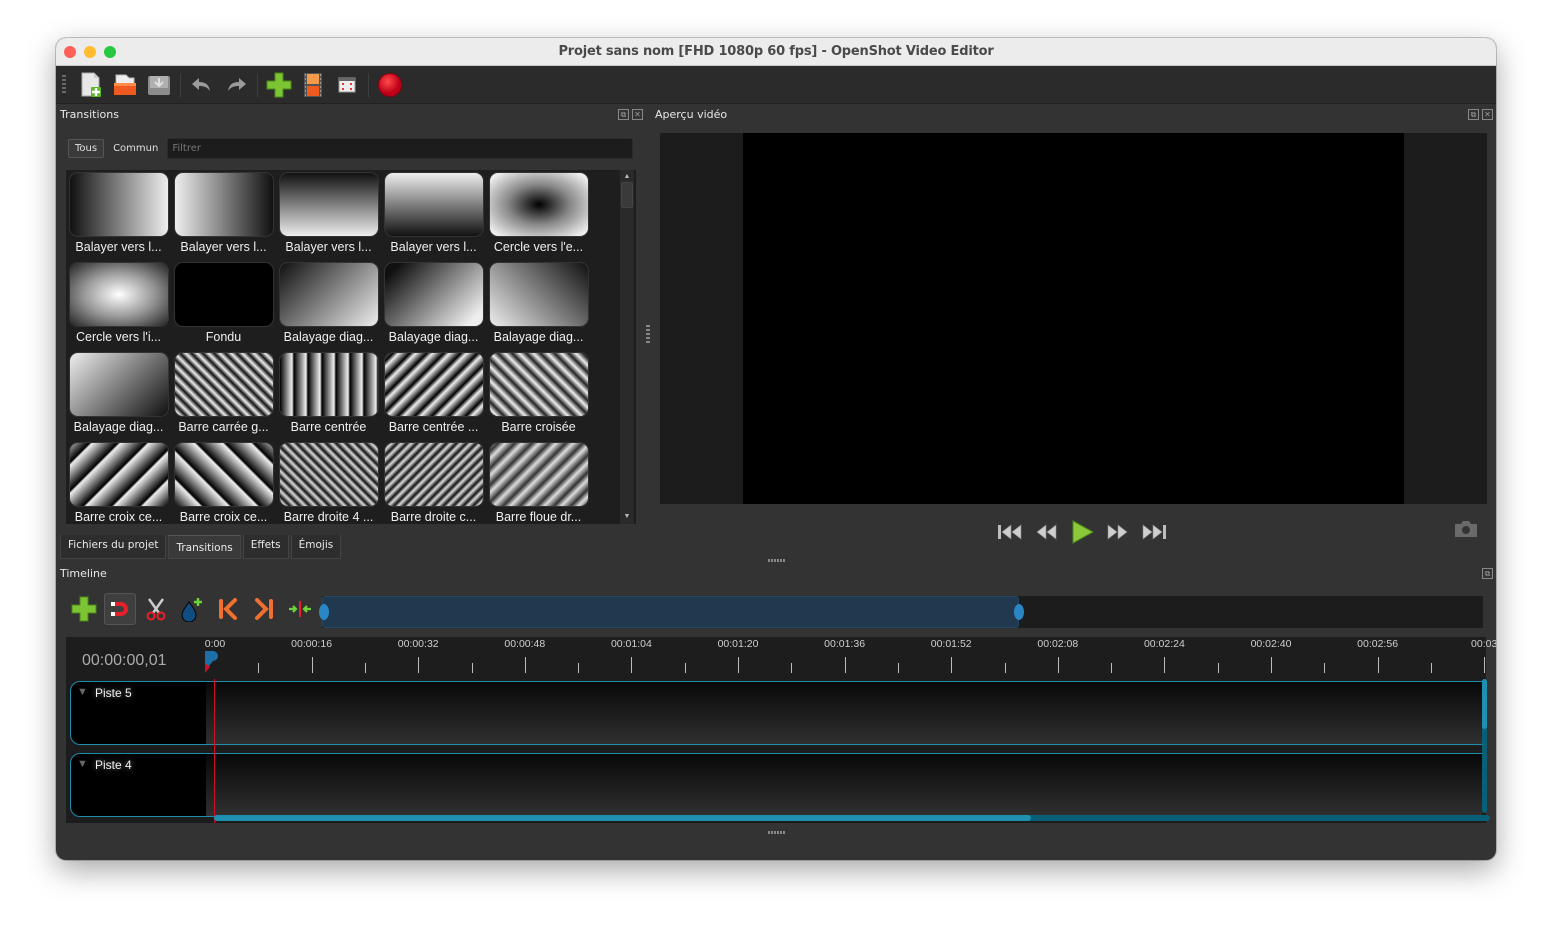 The height and width of the screenshot is (934, 1552). I want to click on timeline-vertical-scrollbar, so click(1484, 746).